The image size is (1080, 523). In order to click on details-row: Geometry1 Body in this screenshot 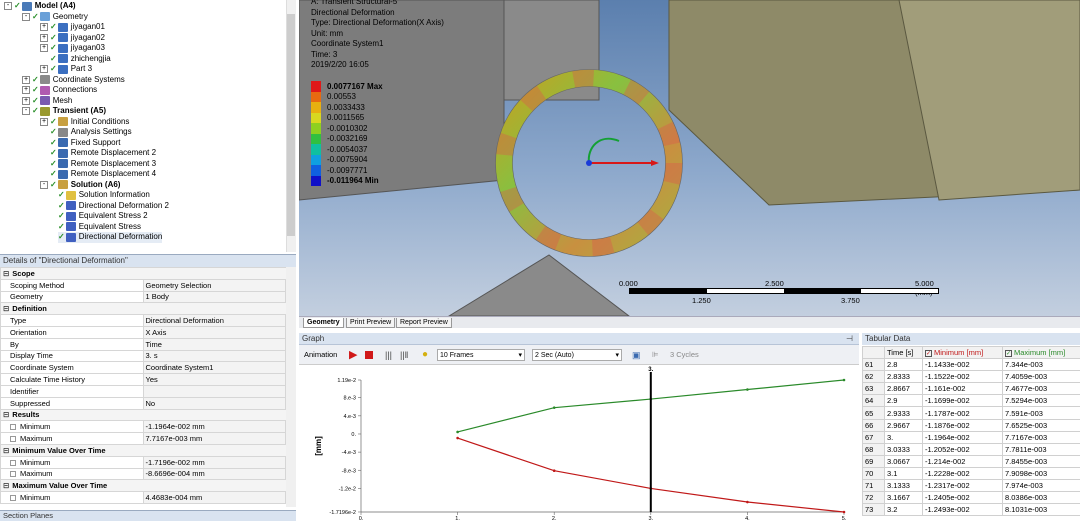, I will do `click(143, 297)`.